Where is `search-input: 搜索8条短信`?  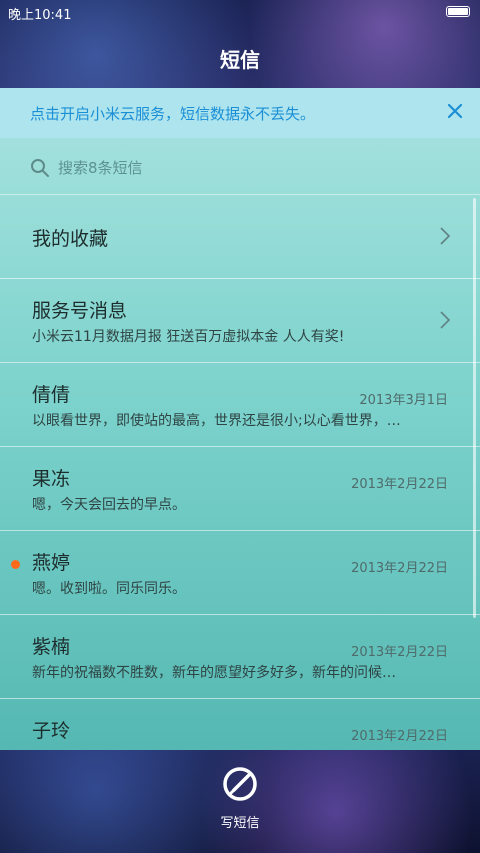
search-input: 搜索8条短信 is located at coordinates (100, 167).